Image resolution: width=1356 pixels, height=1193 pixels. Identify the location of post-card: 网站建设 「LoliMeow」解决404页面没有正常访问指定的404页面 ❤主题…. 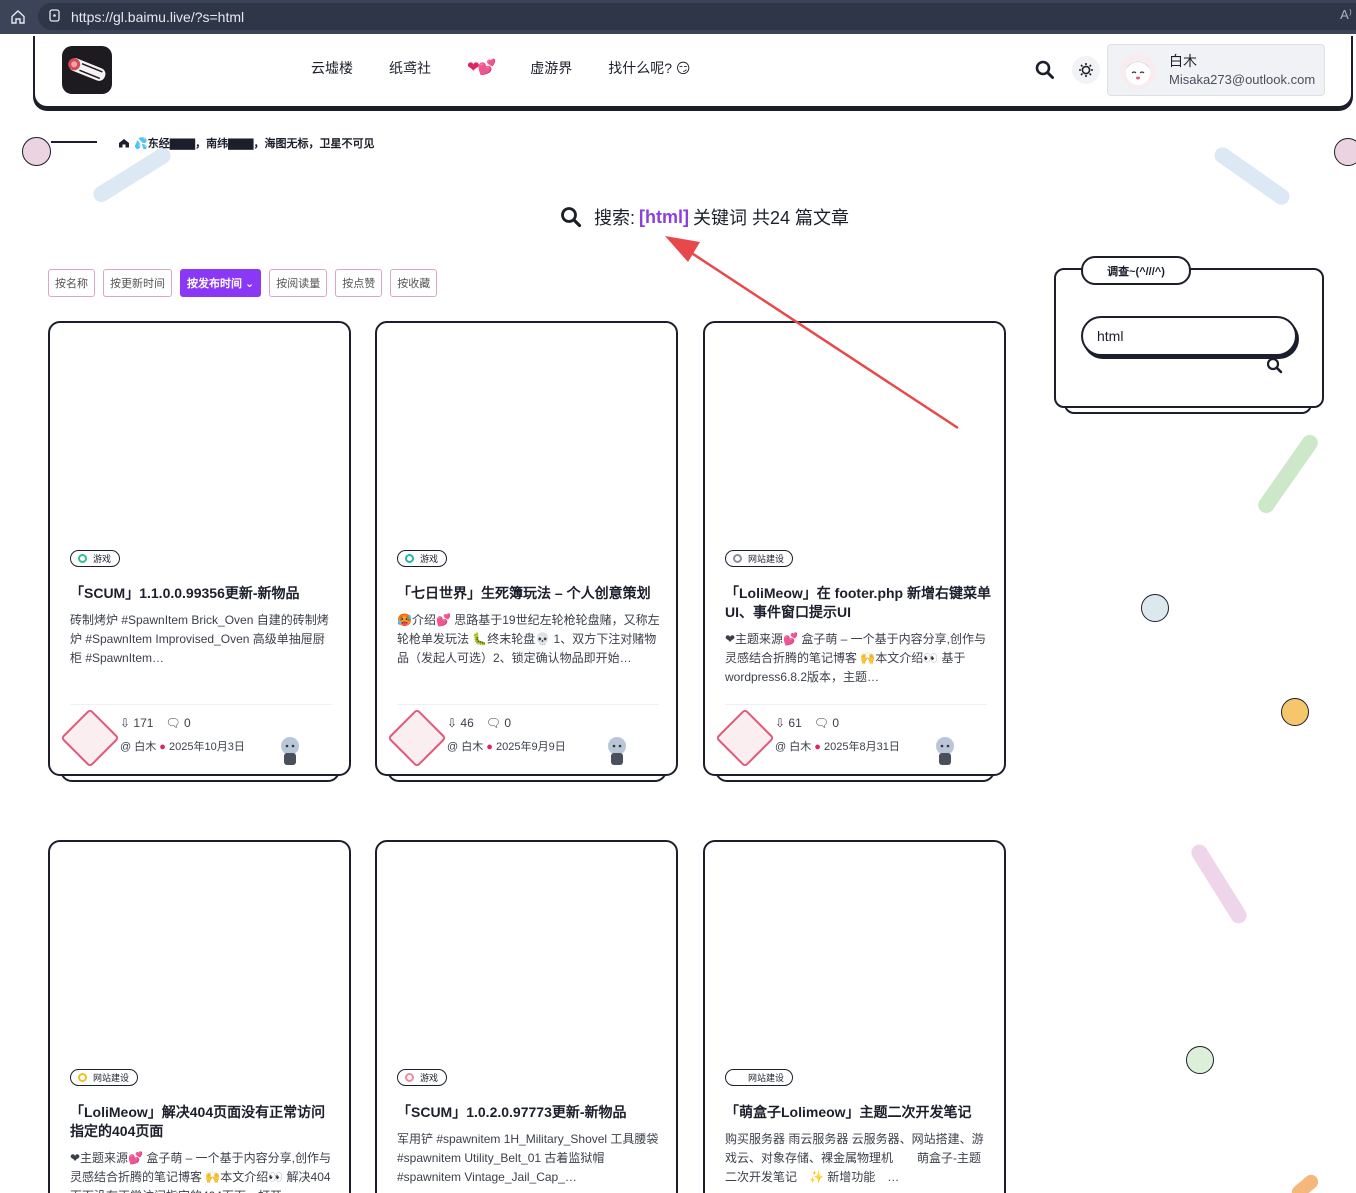
(199, 1016).